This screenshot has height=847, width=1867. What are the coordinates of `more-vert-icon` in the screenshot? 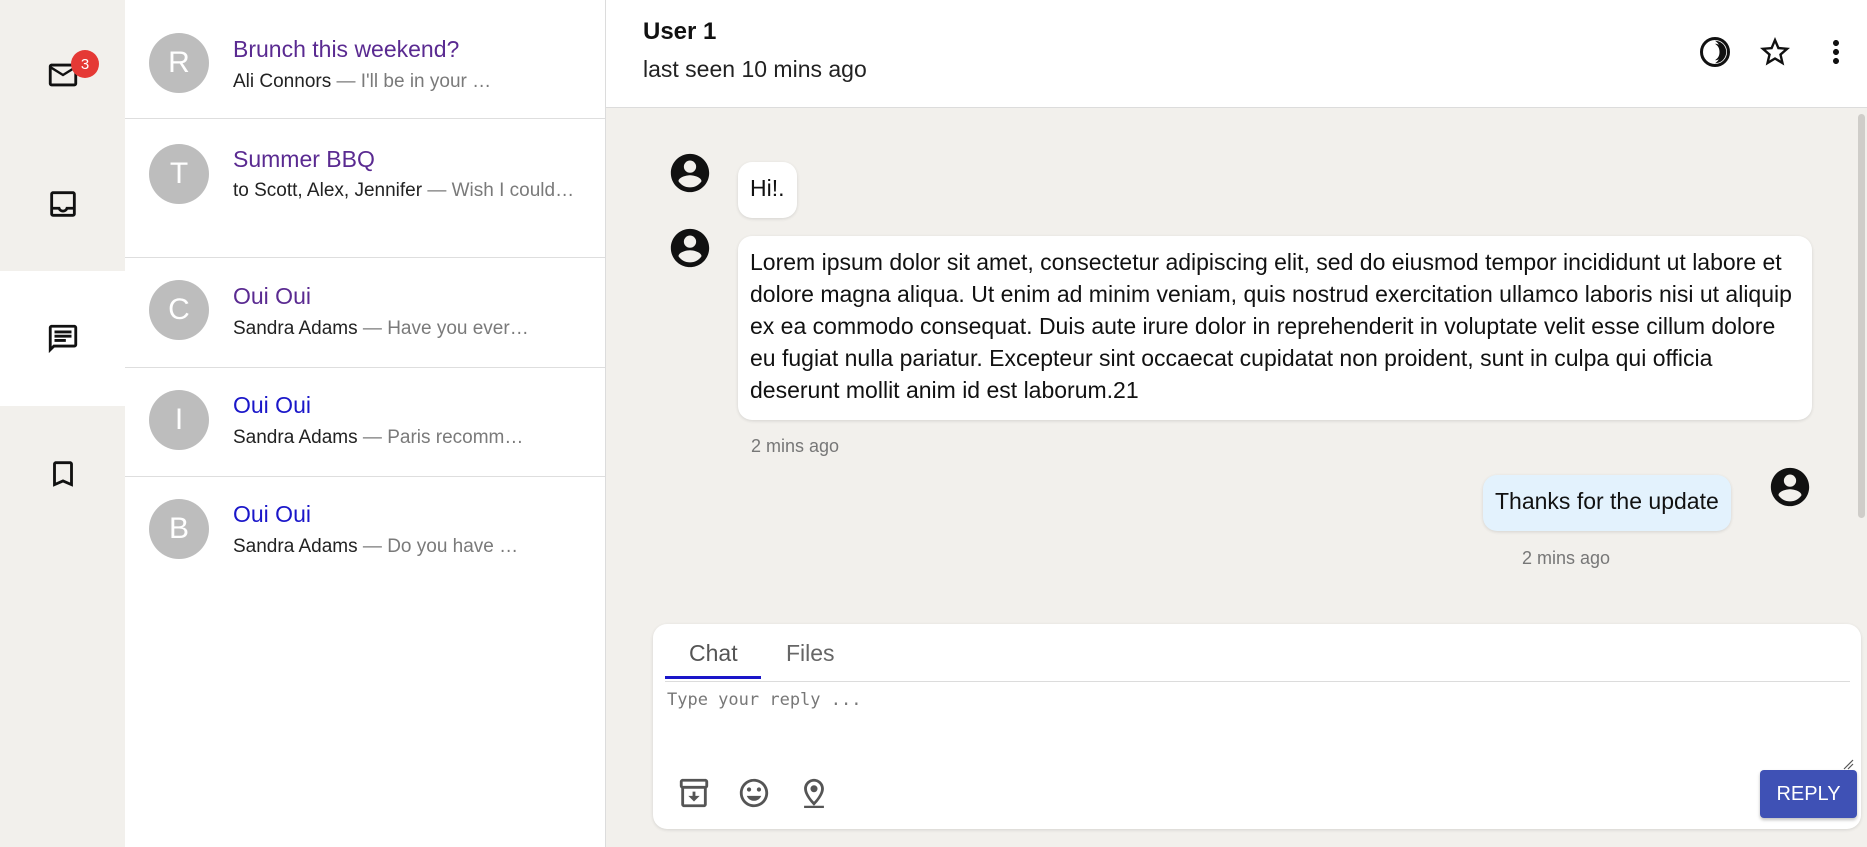 It's located at (1836, 52).